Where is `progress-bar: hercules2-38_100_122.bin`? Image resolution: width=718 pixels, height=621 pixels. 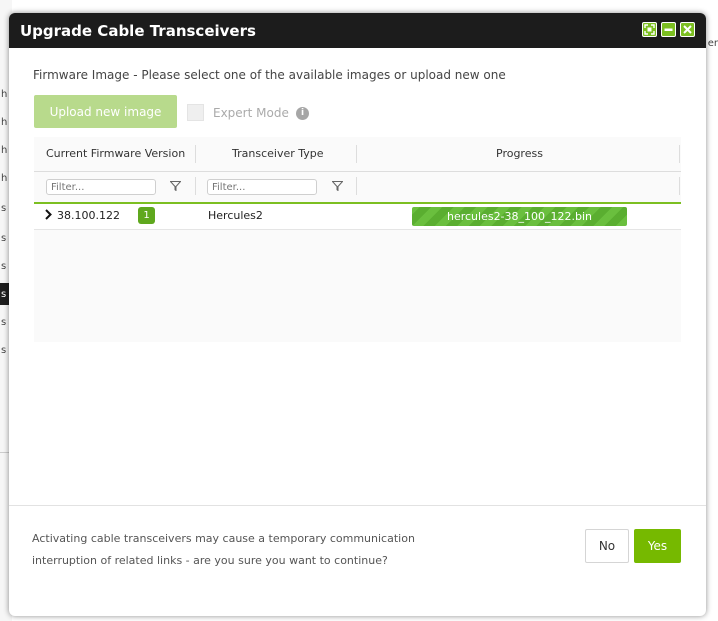 progress-bar: hercules2-38_100_122.bin is located at coordinates (519, 216).